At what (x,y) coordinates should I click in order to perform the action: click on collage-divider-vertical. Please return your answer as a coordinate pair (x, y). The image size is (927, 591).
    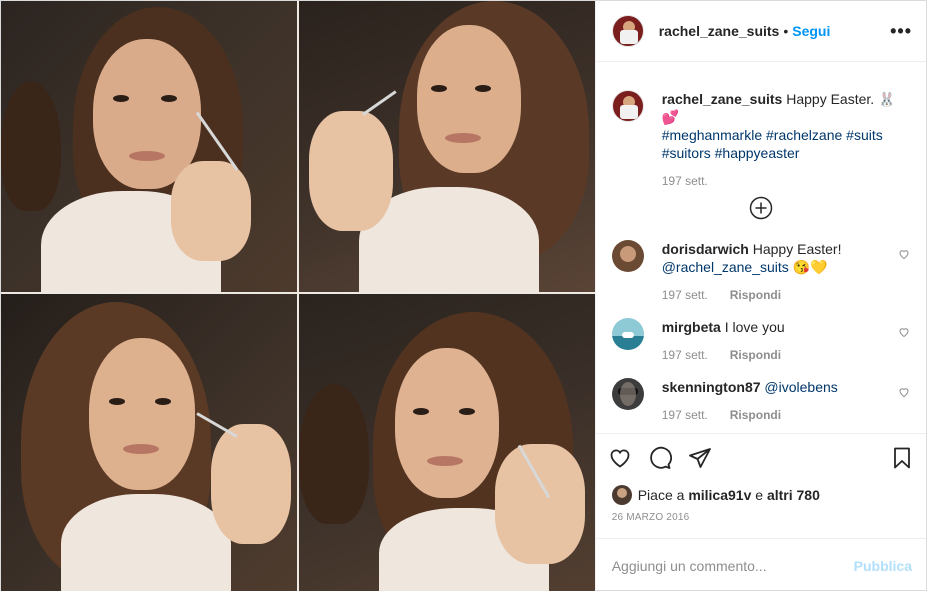
    Looking at the image, I should click on (298, 296).